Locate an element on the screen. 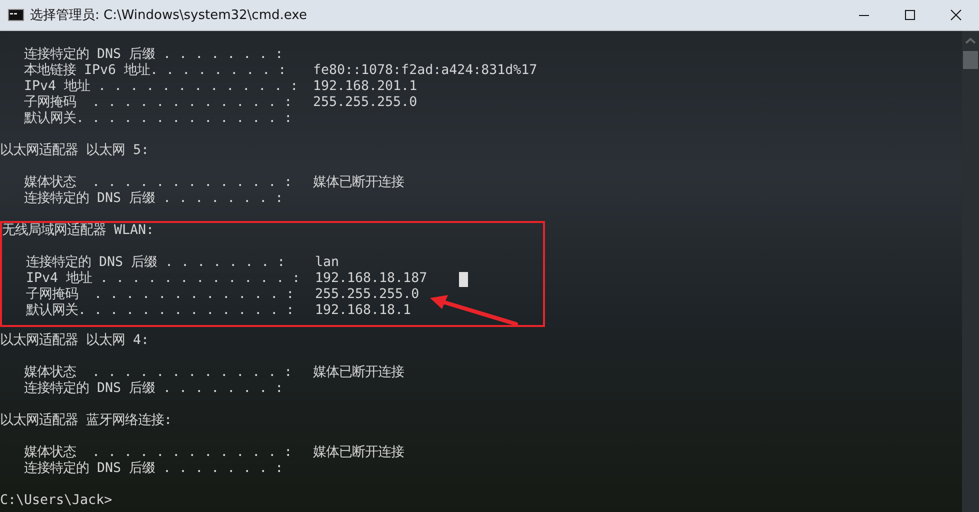  adapter-heading: 以太网适配器 以太网 4: is located at coordinates (75, 341).